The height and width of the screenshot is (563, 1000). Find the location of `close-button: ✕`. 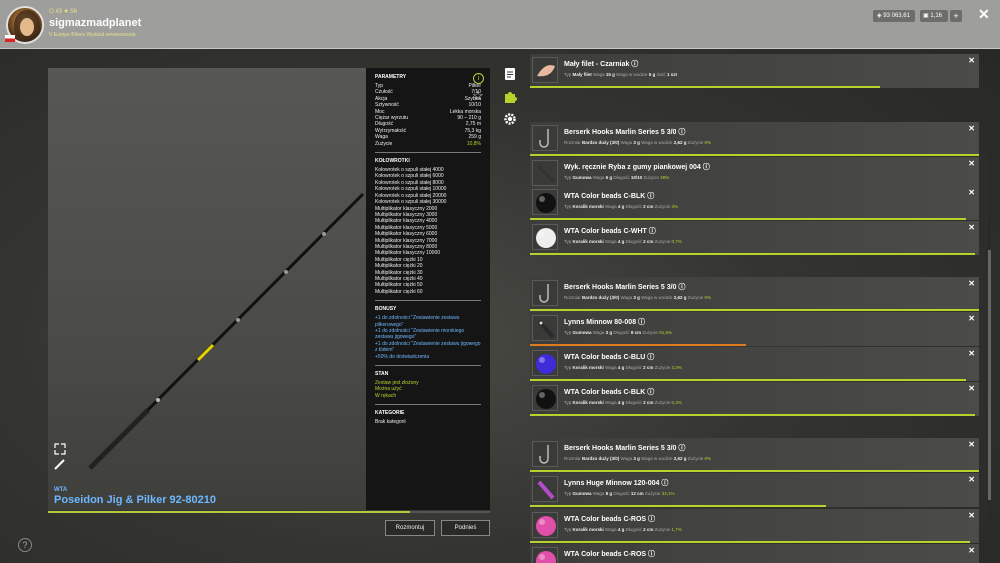

close-button: ✕ is located at coordinates (984, 14).